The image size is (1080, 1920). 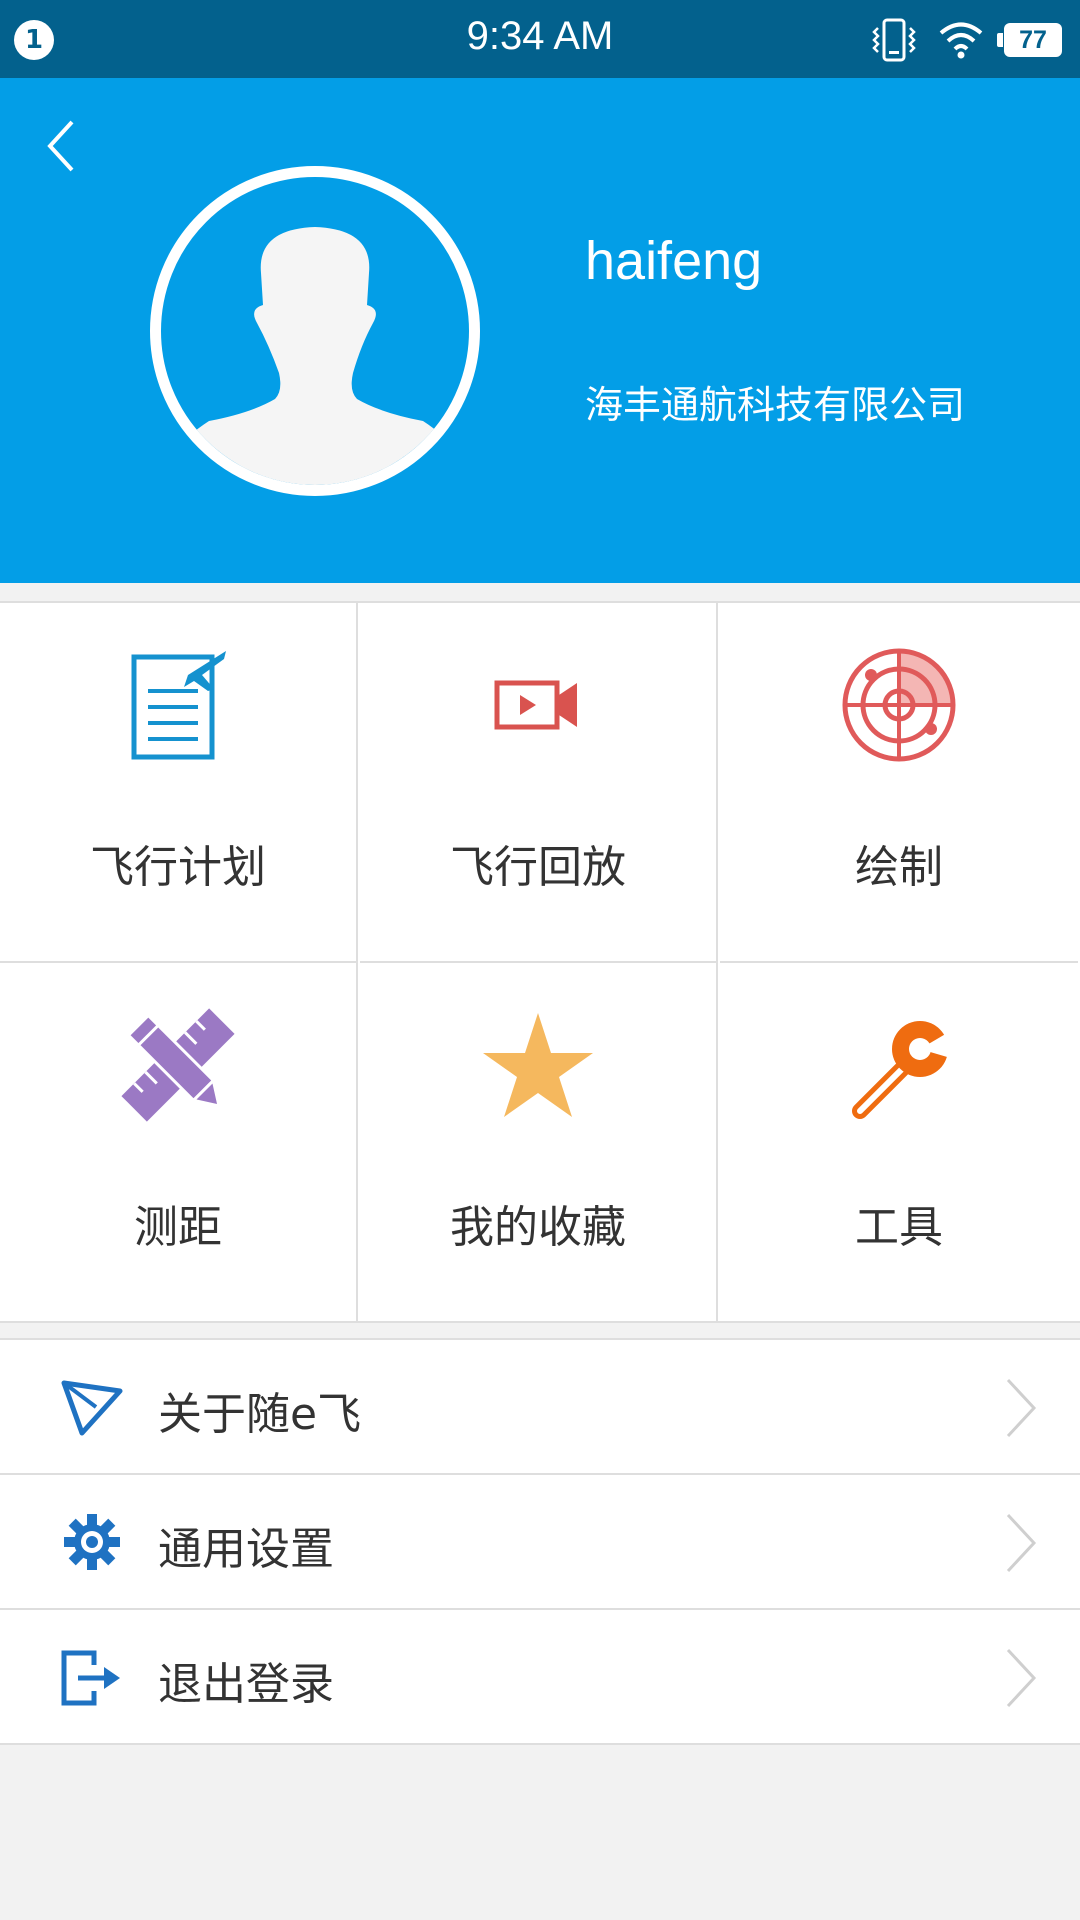 What do you see at coordinates (92, 1542) in the screenshot?
I see `gear-icon` at bounding box center [92, 1542].